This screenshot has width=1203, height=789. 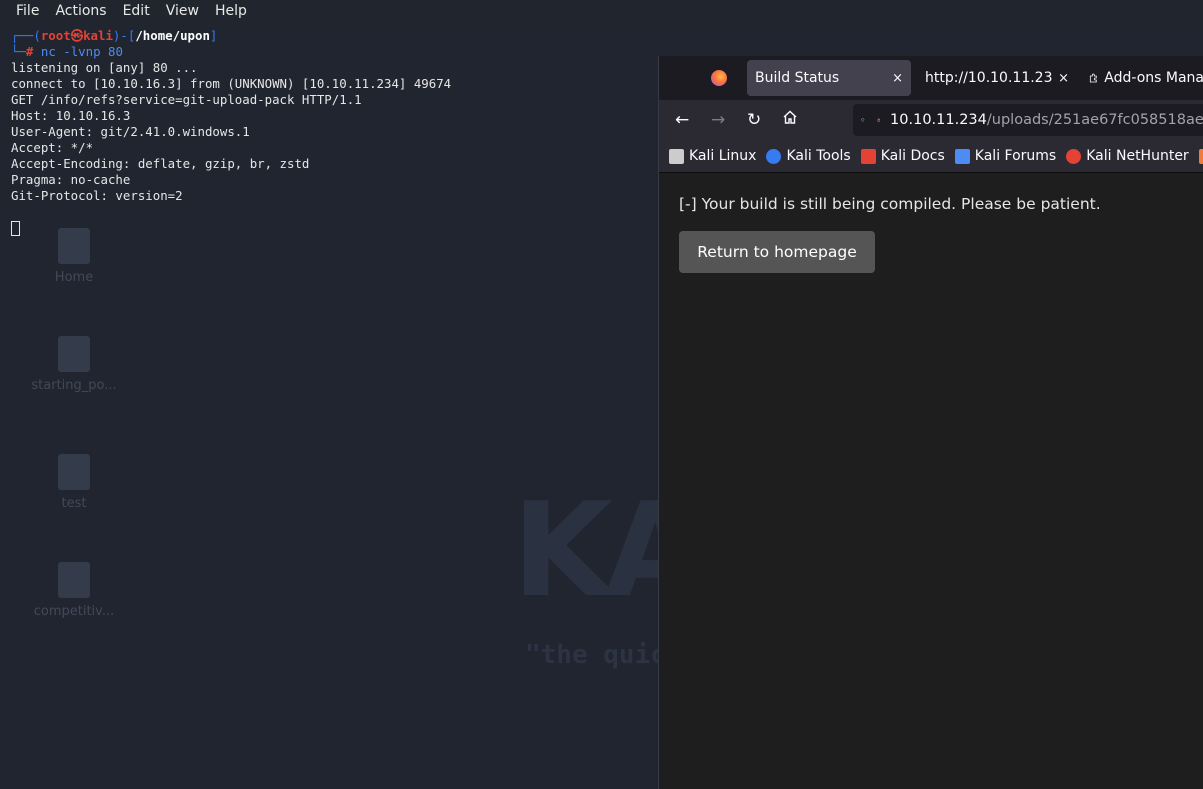 What do you see at coordinates (777, 252) in the screenshot?
I see `return-homepage-button: Return to homepage` at bounding box center [777, 252].